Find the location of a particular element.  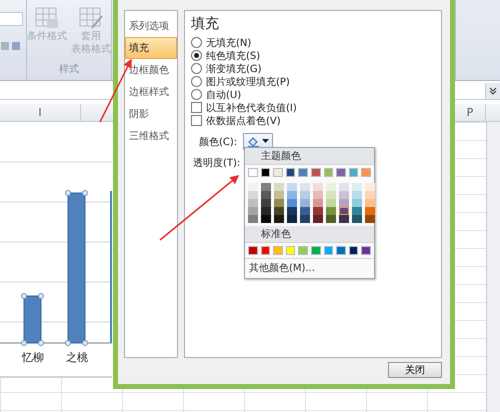

nav-item: 系列选项 is located at coordinates (151, 26).